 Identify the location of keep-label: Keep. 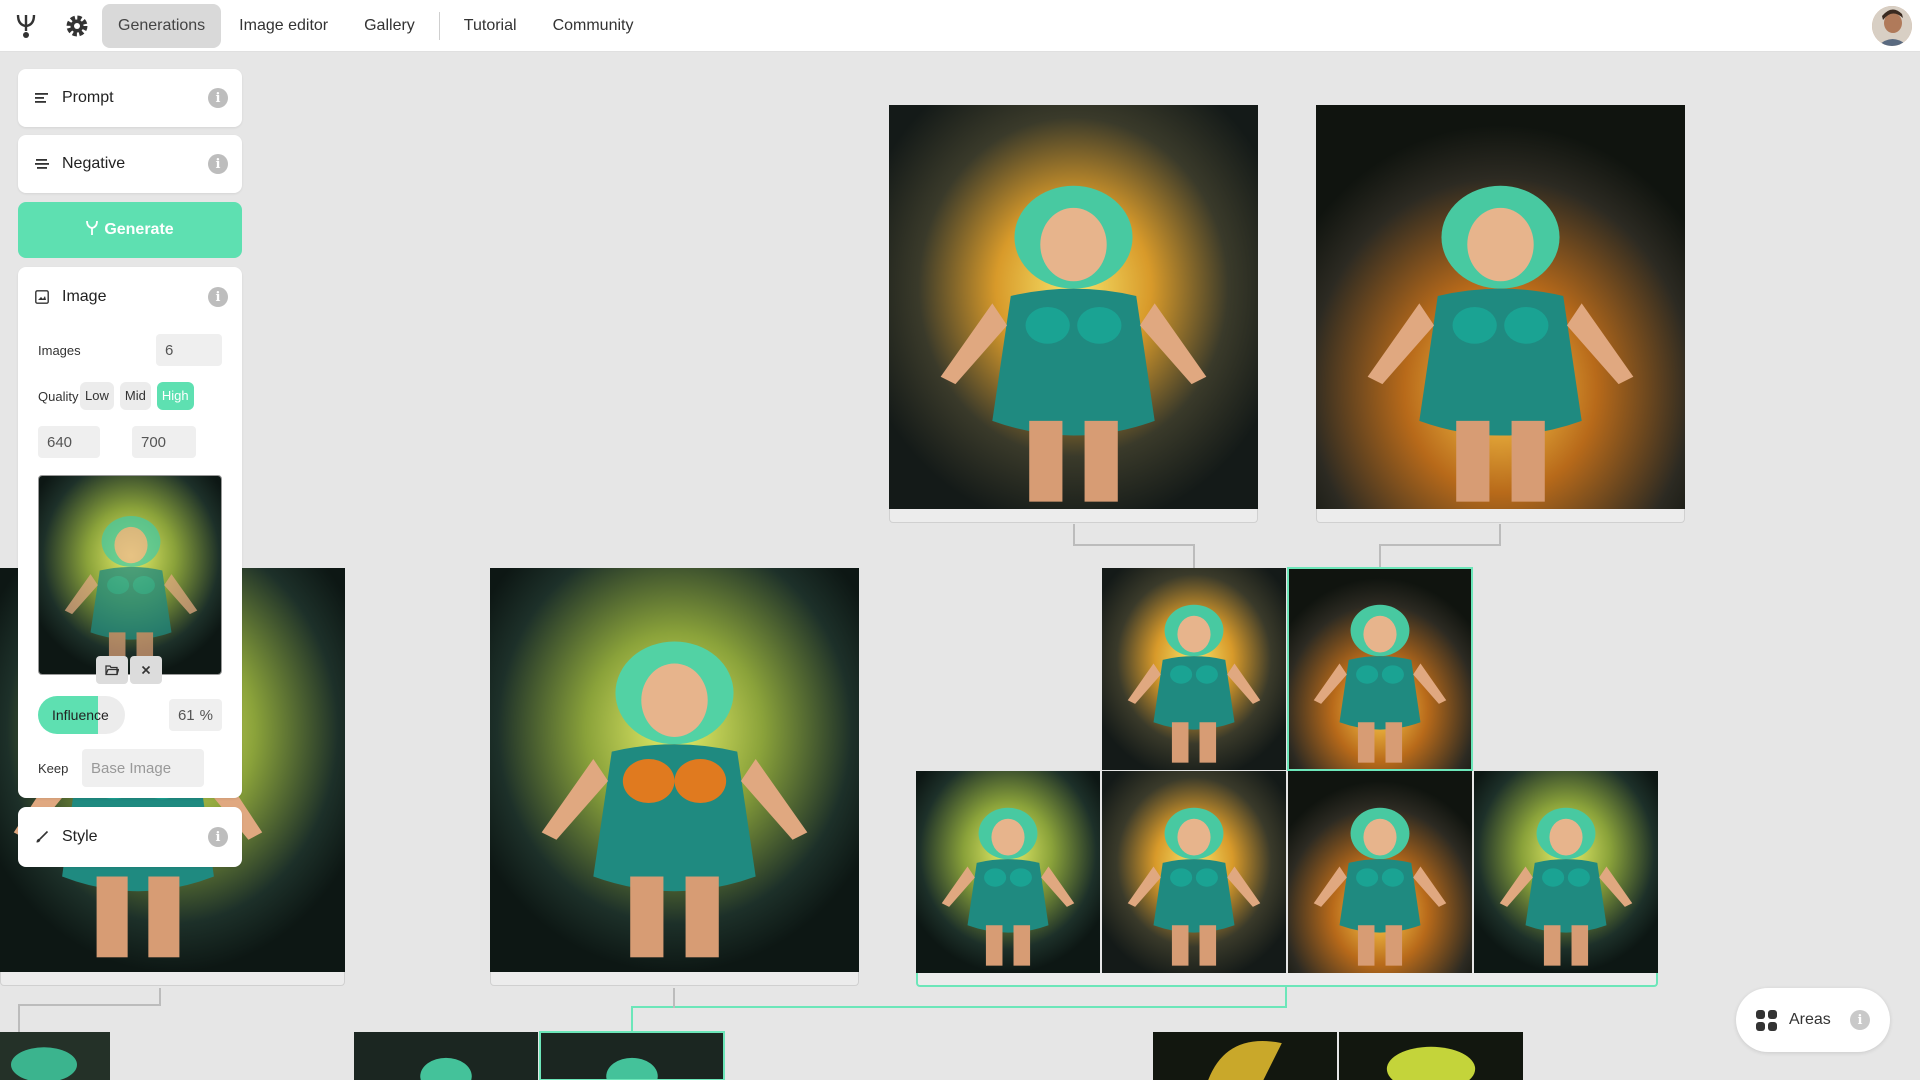
(53, 768).